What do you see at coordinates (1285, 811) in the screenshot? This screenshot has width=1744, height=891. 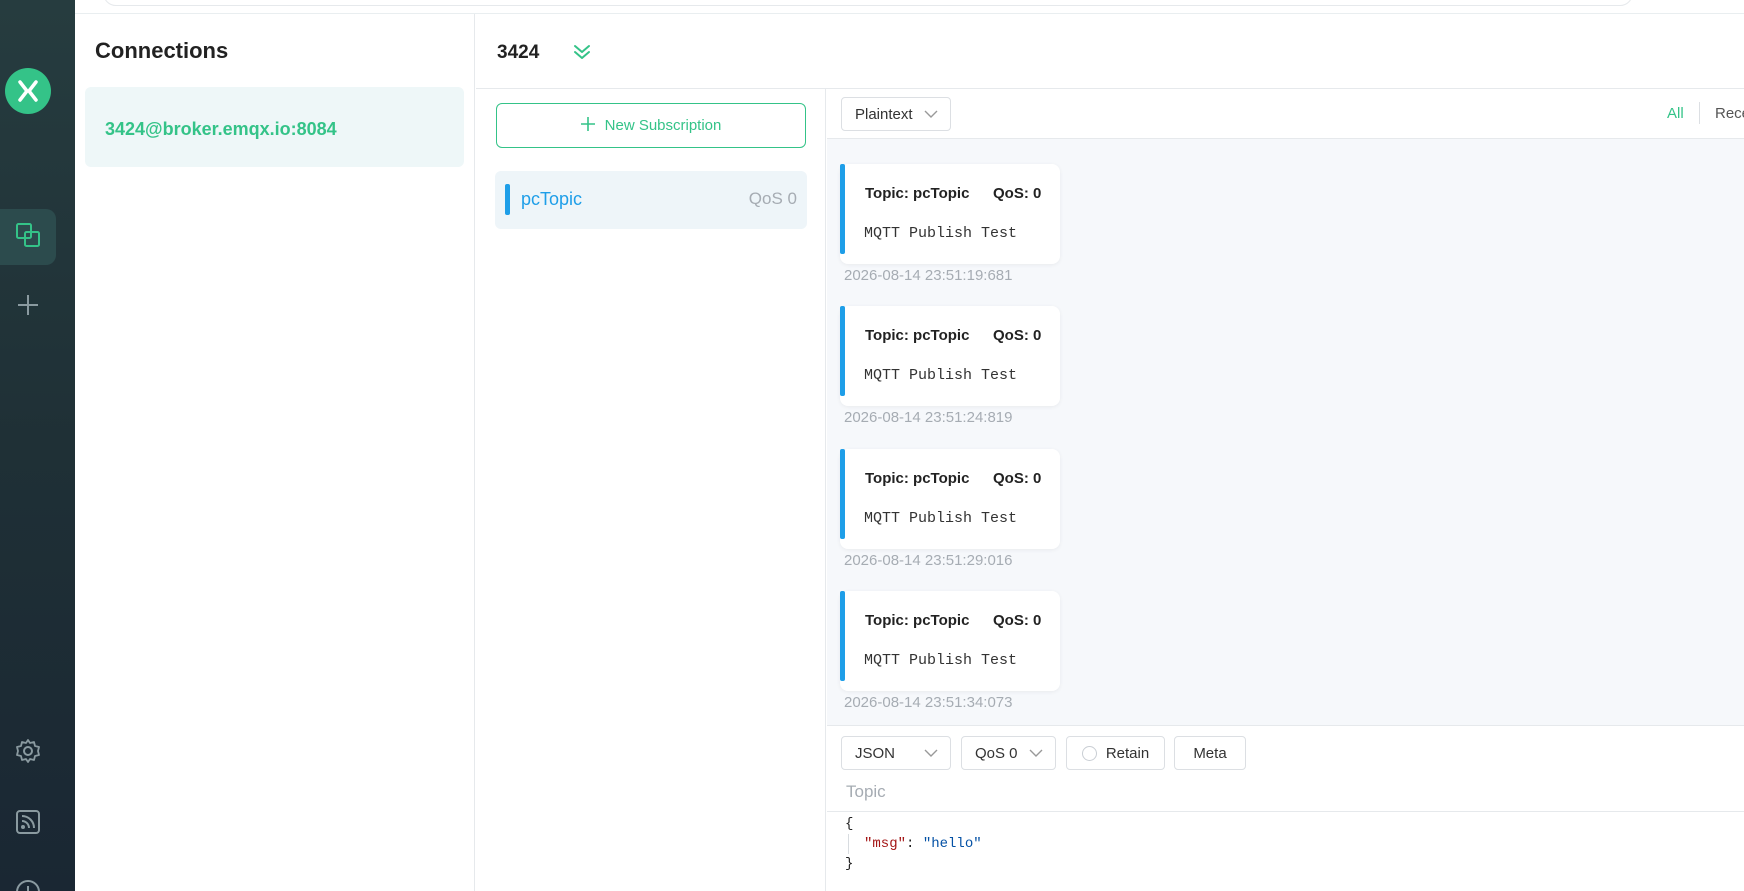 I see `divider` at bounding box center [1285, 811].